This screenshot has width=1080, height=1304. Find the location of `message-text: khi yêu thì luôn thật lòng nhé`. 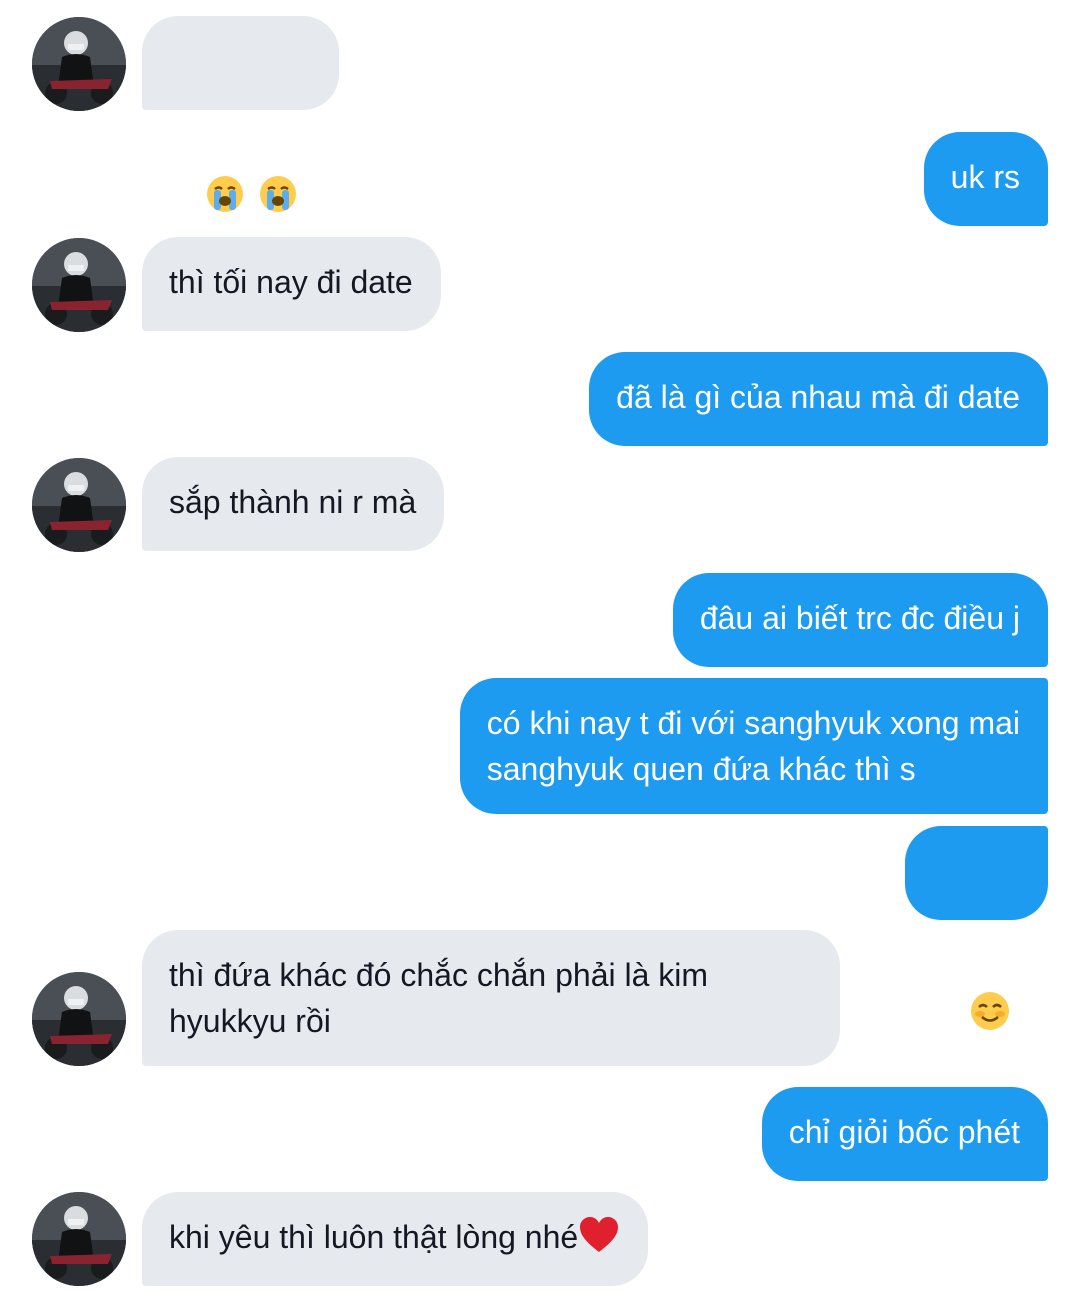

message-text: khi yêu thì luôn thật lòng nhé is located at coordinates (374, 1237).